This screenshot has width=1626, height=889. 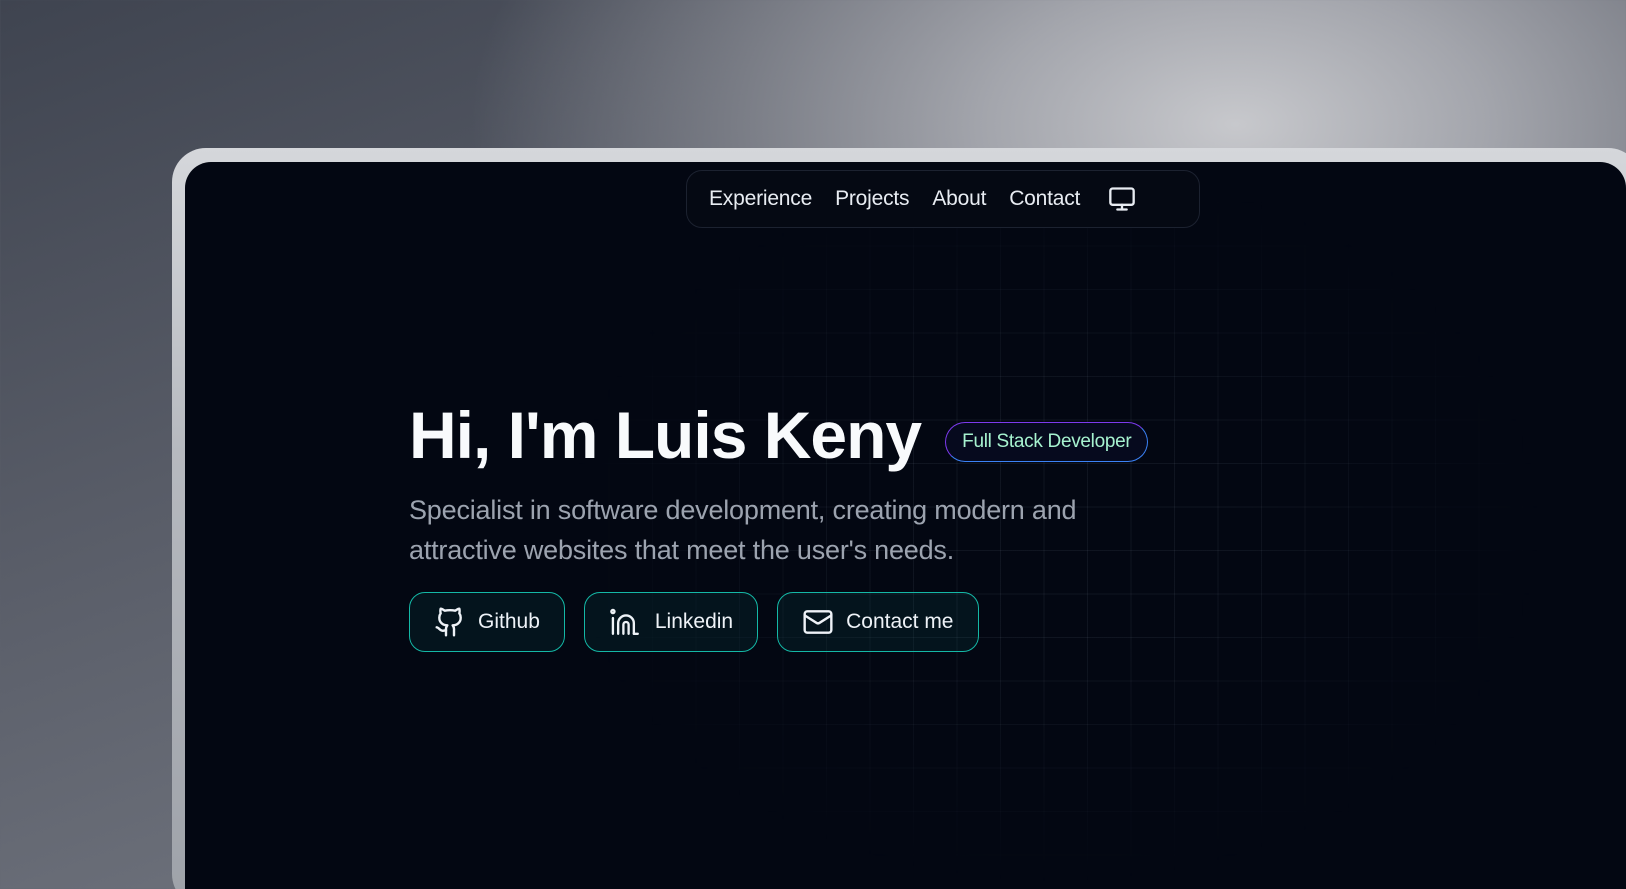 What do you see at coordinates (760, 199) in the screenshot?
I see `nav-link-experience: Experience` at bounding box center [760, 199].